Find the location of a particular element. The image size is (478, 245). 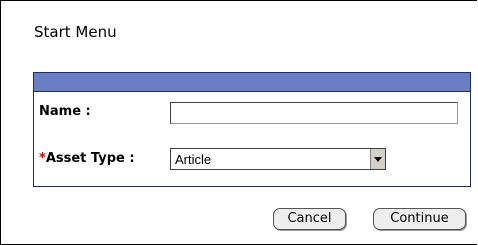

name-label: Name : is located at coordinates (65, 111).